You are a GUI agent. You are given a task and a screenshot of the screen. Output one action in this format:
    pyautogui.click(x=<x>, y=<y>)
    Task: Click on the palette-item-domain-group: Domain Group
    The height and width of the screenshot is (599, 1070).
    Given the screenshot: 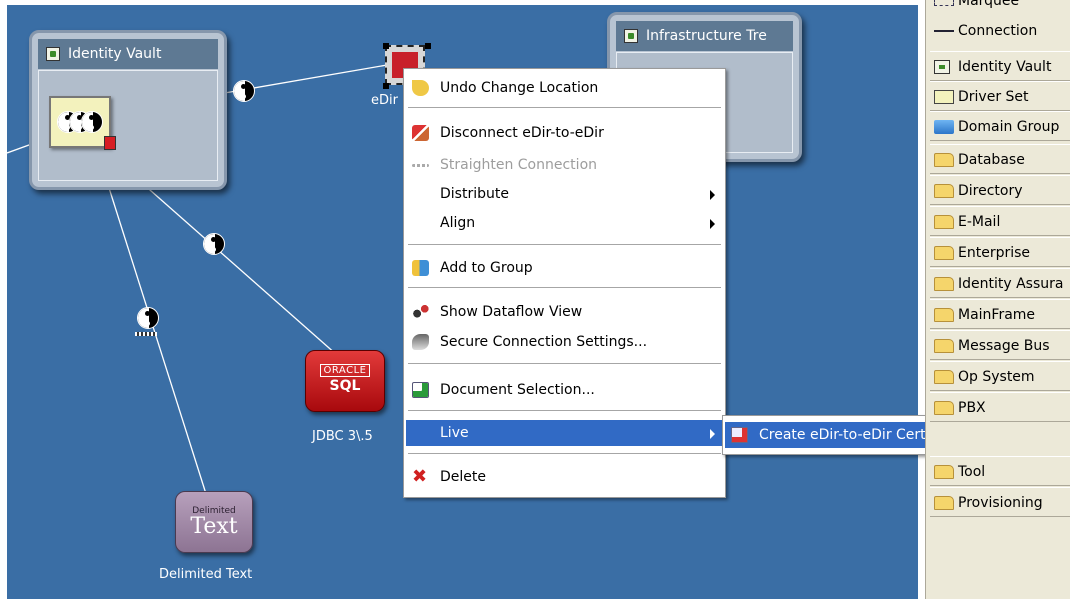 What is the action you would take?
    pyautogui.click(x=1000, y=126)
    